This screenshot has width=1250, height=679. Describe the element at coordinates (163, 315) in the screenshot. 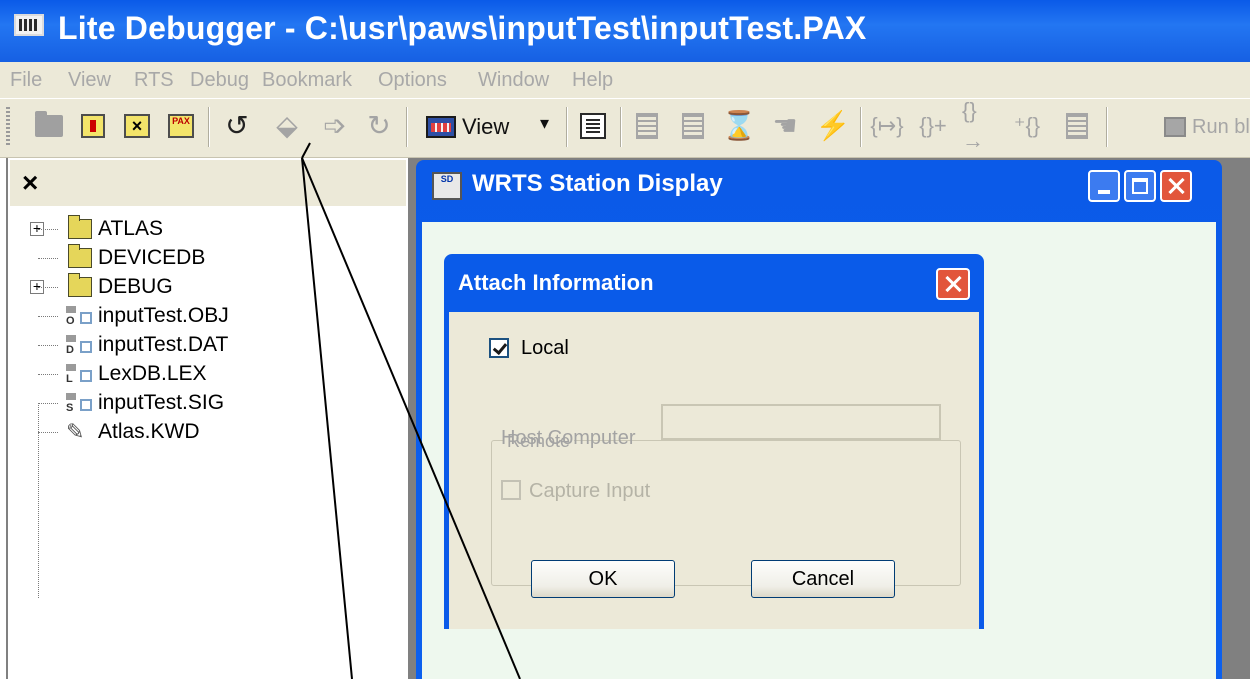

I see `tree-item-label: inputTest.OBJ` at that location.